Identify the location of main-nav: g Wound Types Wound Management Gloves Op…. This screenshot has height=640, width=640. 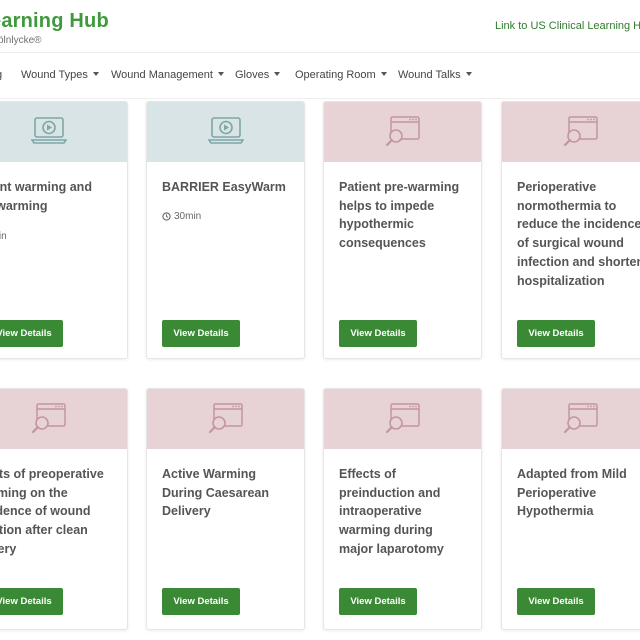
(320, 75).